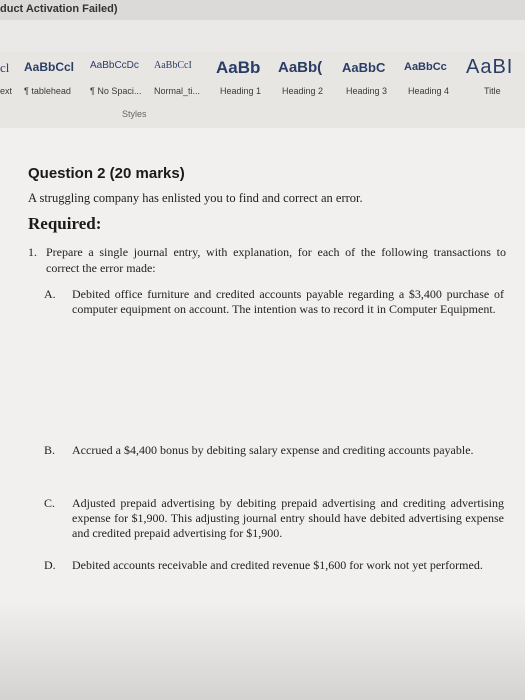 This screenshot has width=525, height=700. I want to click on sub-item-letter: A., so click(50, 294).